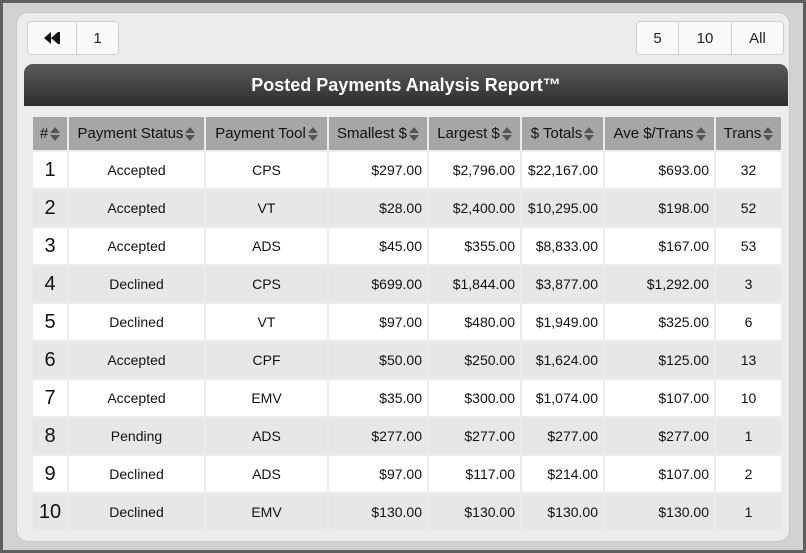  I want to click on average-amount-cell: $693.00, so click(659, 170).